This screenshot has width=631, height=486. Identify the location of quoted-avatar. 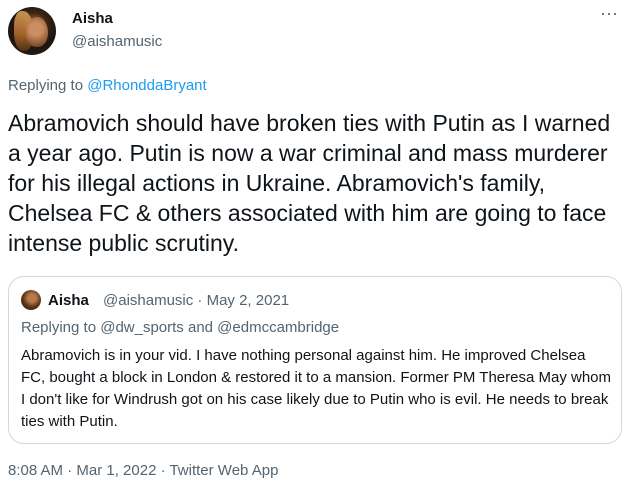
(31, 300).